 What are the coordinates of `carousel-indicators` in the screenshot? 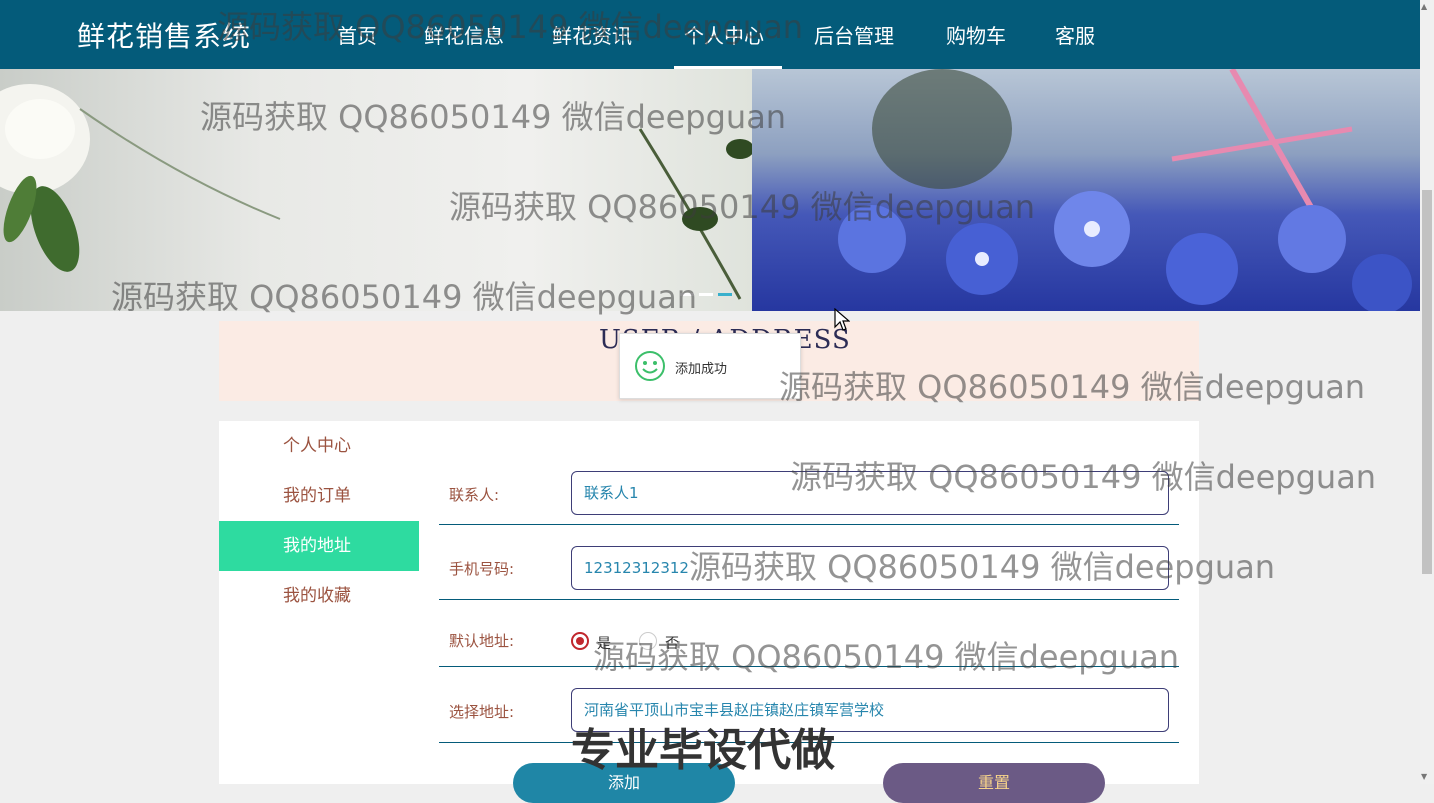 It's located at (708, 290).